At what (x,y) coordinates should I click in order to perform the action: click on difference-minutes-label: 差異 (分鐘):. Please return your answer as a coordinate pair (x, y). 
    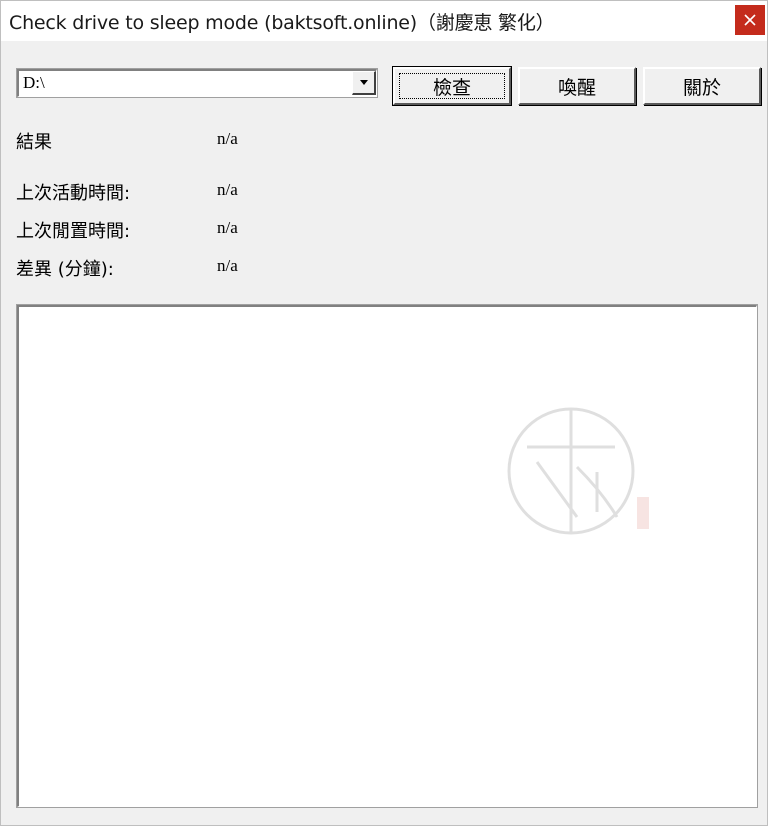
    Looking at the image, I should click on (65, 269).